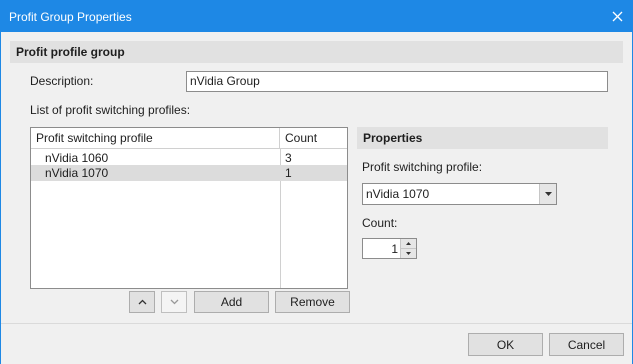 This screenshot has height=364, width=633. What do you see at coordinates (586, 344) in the screenshot?
I see `cancel-button: Cancel` at bounding box center [586, 344].